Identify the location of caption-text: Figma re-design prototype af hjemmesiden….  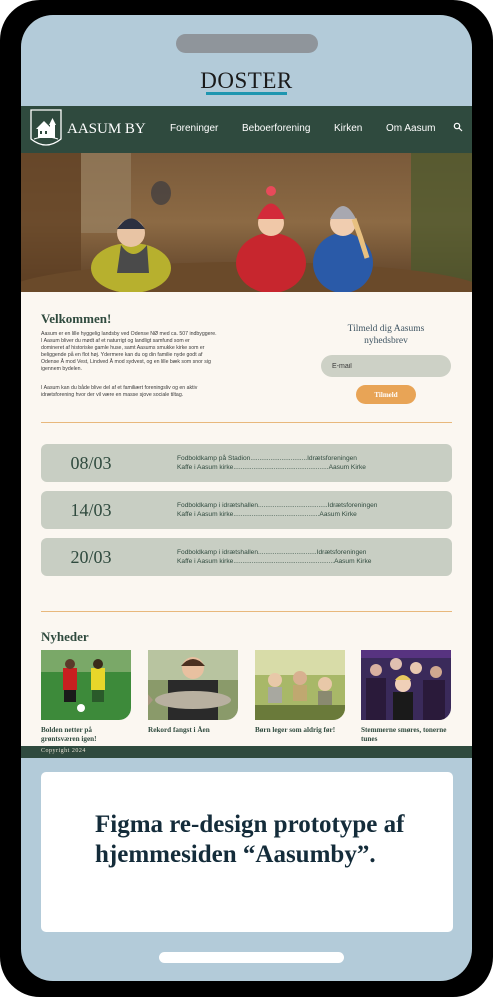
(250, 839).